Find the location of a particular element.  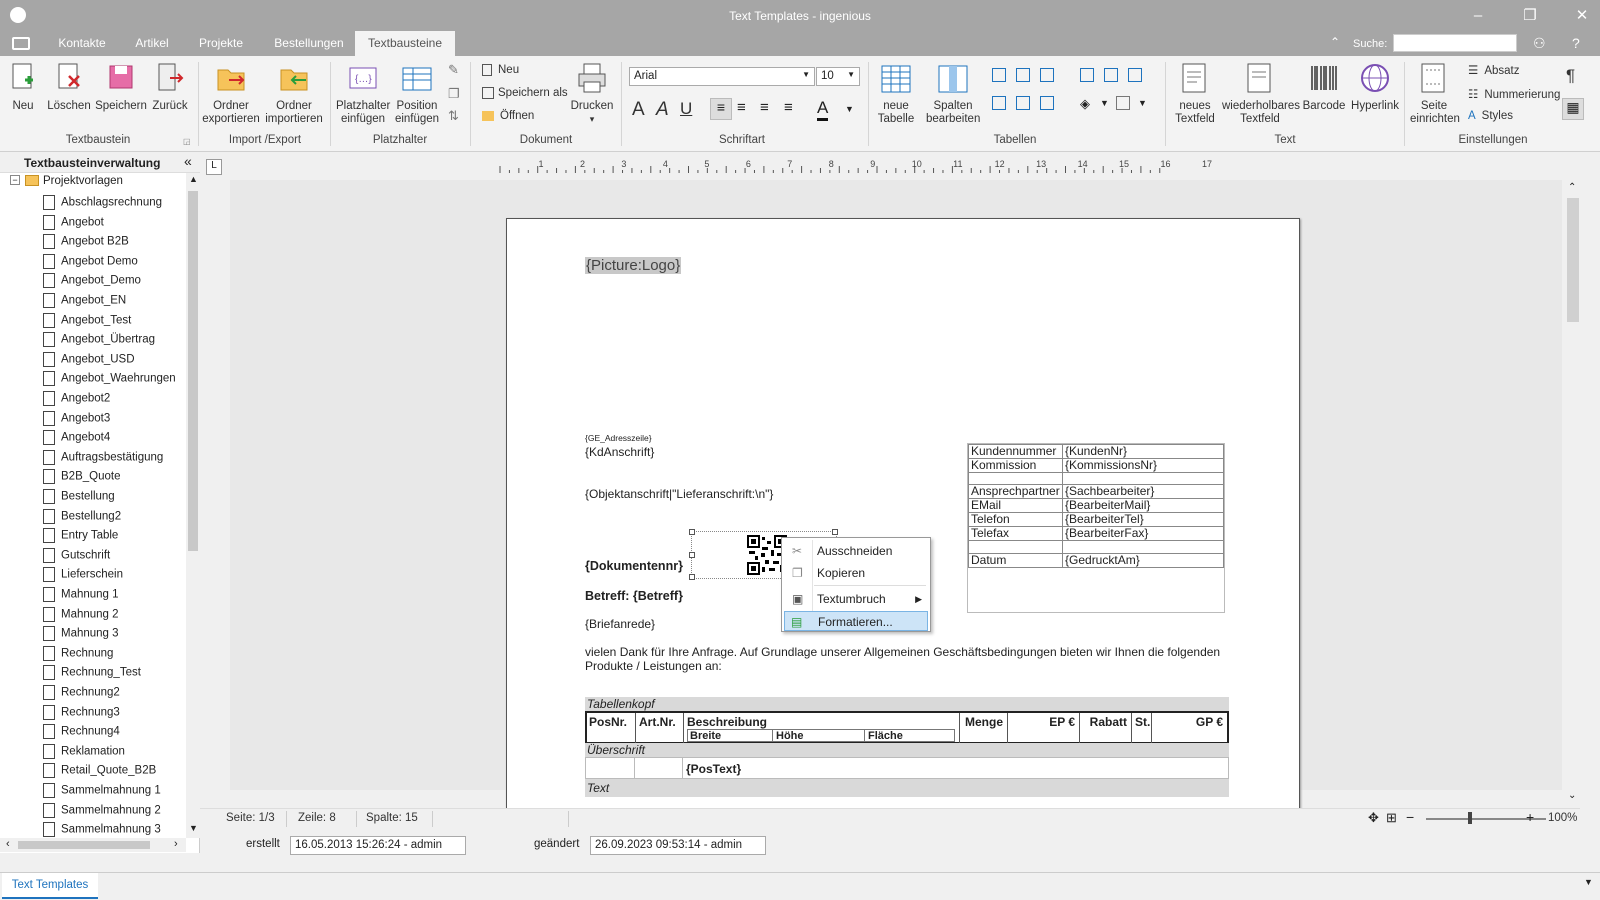

insert-row-above-icon is located at coordinates (999, 103).